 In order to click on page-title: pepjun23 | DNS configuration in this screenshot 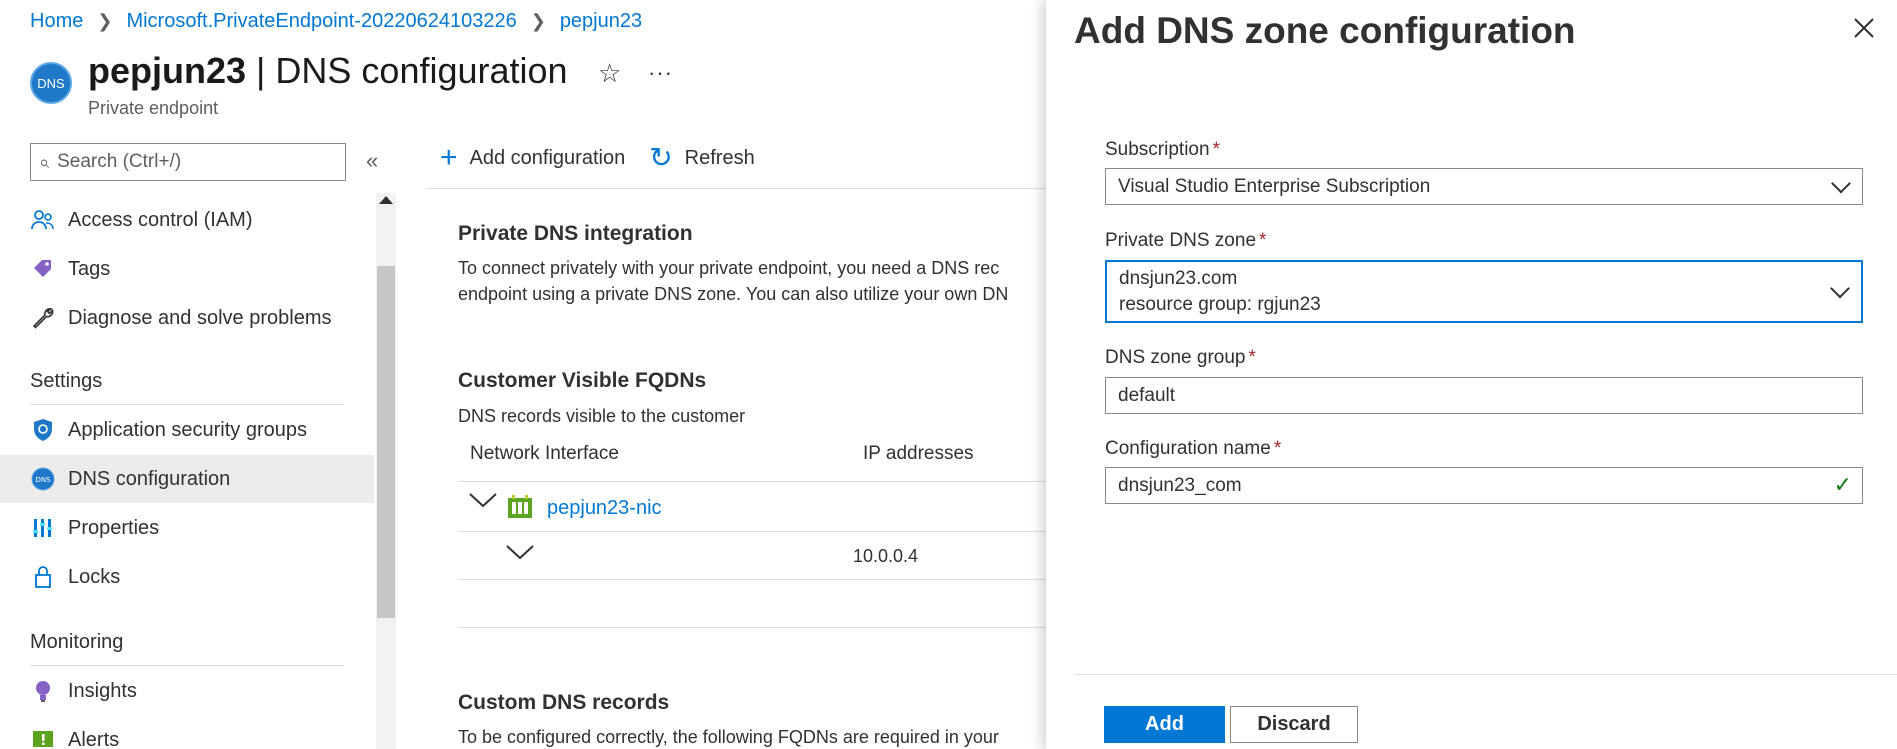, I will do `click(328, 71)`.